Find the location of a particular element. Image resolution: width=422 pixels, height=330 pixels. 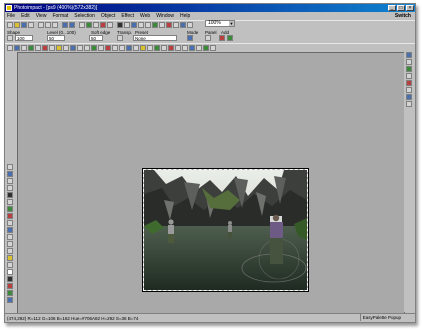

history-tab-icon is located at coordinates (409, 97).